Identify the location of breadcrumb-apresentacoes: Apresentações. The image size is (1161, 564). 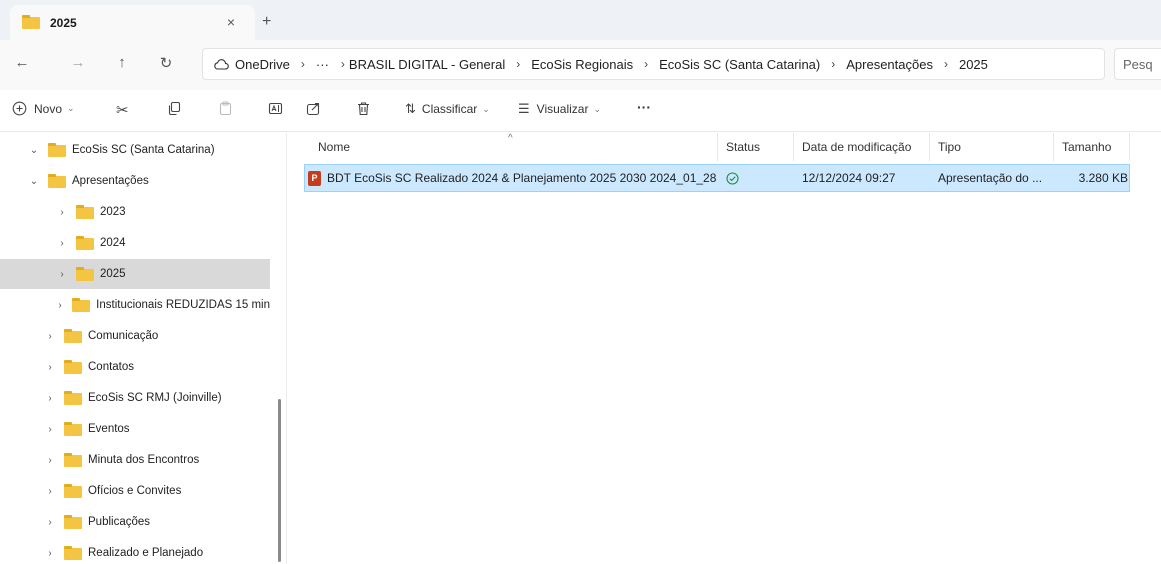
(889, 64).